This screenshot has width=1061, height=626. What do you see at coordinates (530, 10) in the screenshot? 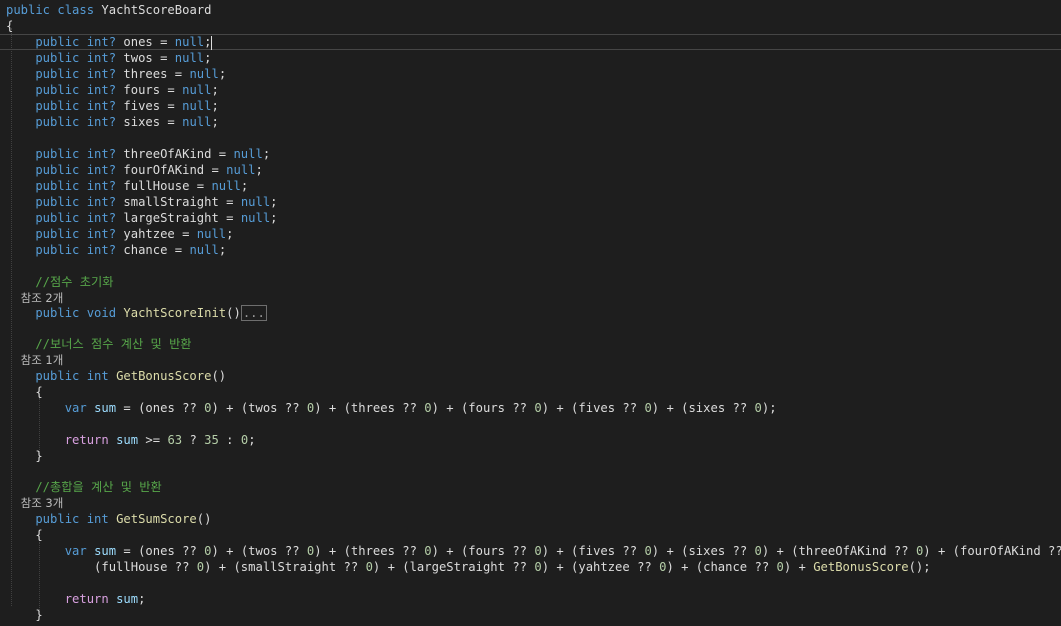
I see `code-line: public class YachtScoreBoard` at bounding box center [530, 10].